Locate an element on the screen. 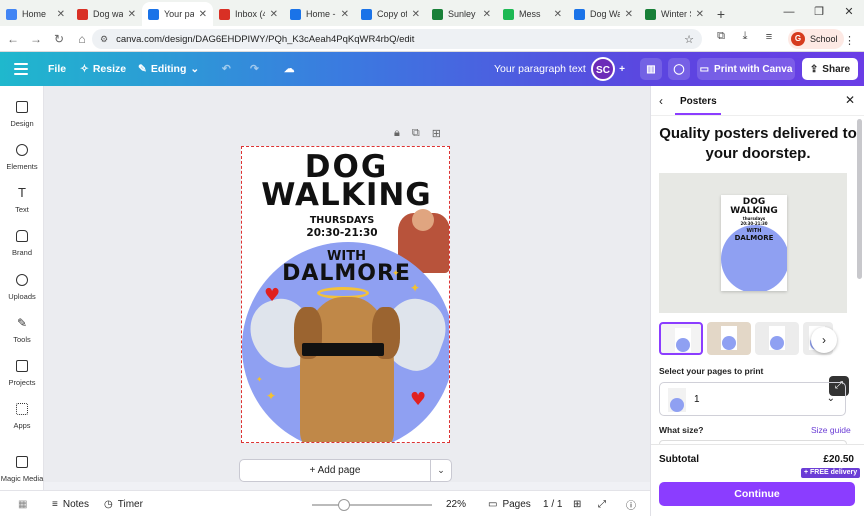 This screenshot has height=516, width=864. undo-button: ↶ is located at coordinates (226, 69).